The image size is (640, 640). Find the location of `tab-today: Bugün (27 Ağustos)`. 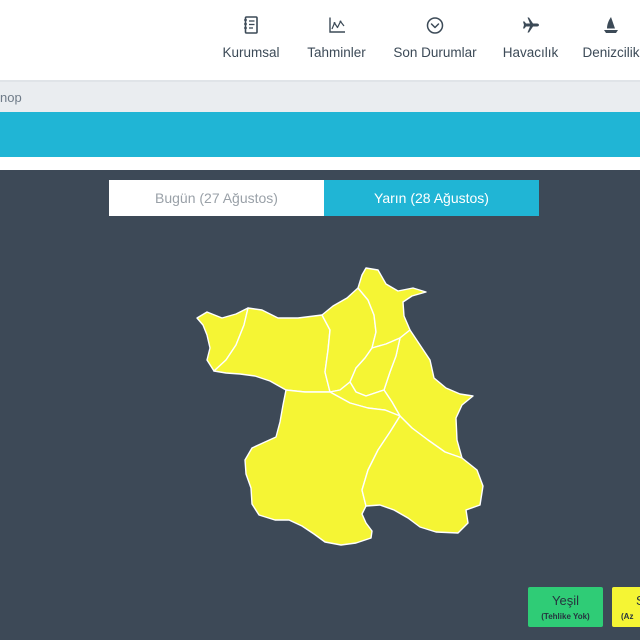

tab-today: Bugün (27 Ağustos) is located at coordinates (216, 198).